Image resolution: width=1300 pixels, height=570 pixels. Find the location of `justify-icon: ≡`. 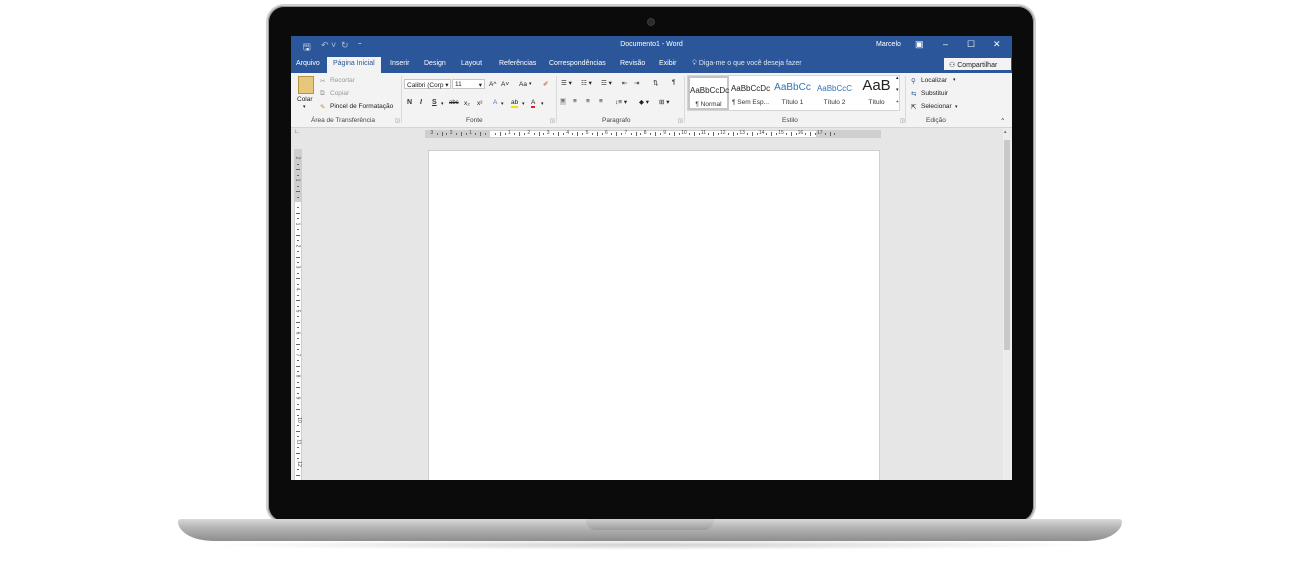

justify-icon: ≡ is located at coordinates (601, 101).